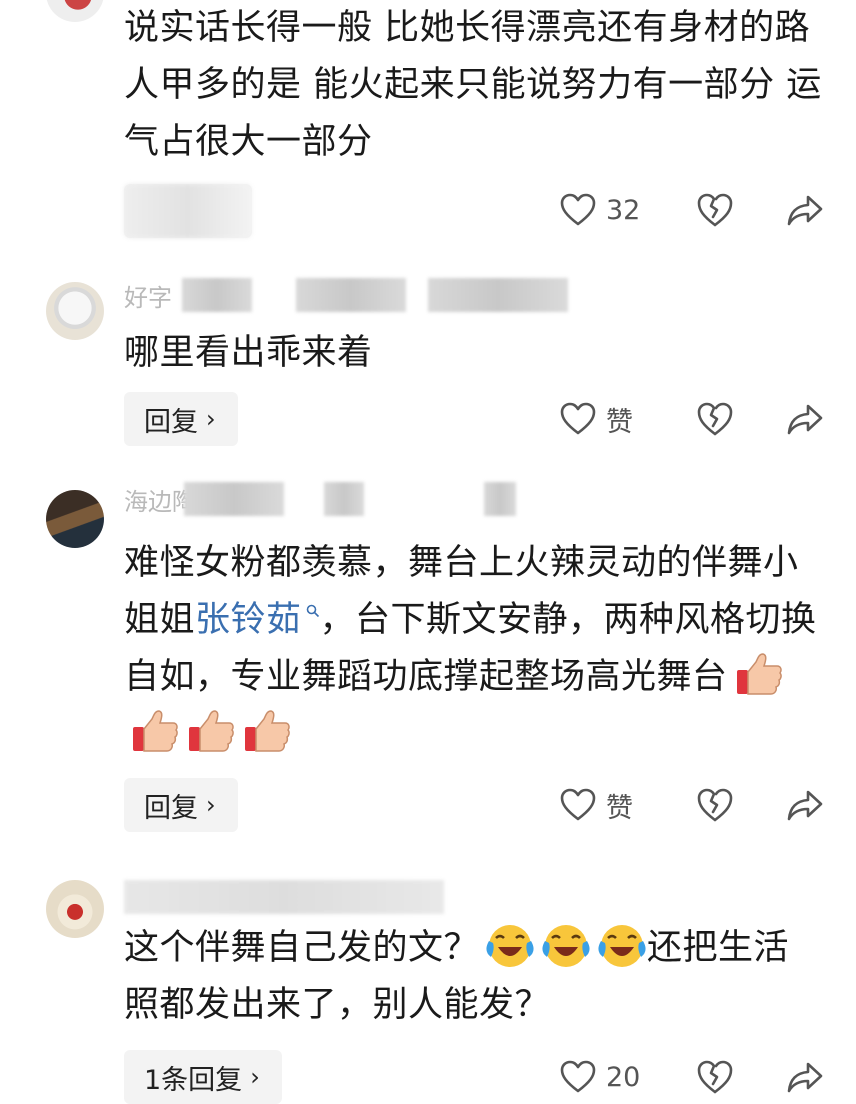 This screenshot has height=1104, width=856. I want to click on reply-button, so click(188, 211).